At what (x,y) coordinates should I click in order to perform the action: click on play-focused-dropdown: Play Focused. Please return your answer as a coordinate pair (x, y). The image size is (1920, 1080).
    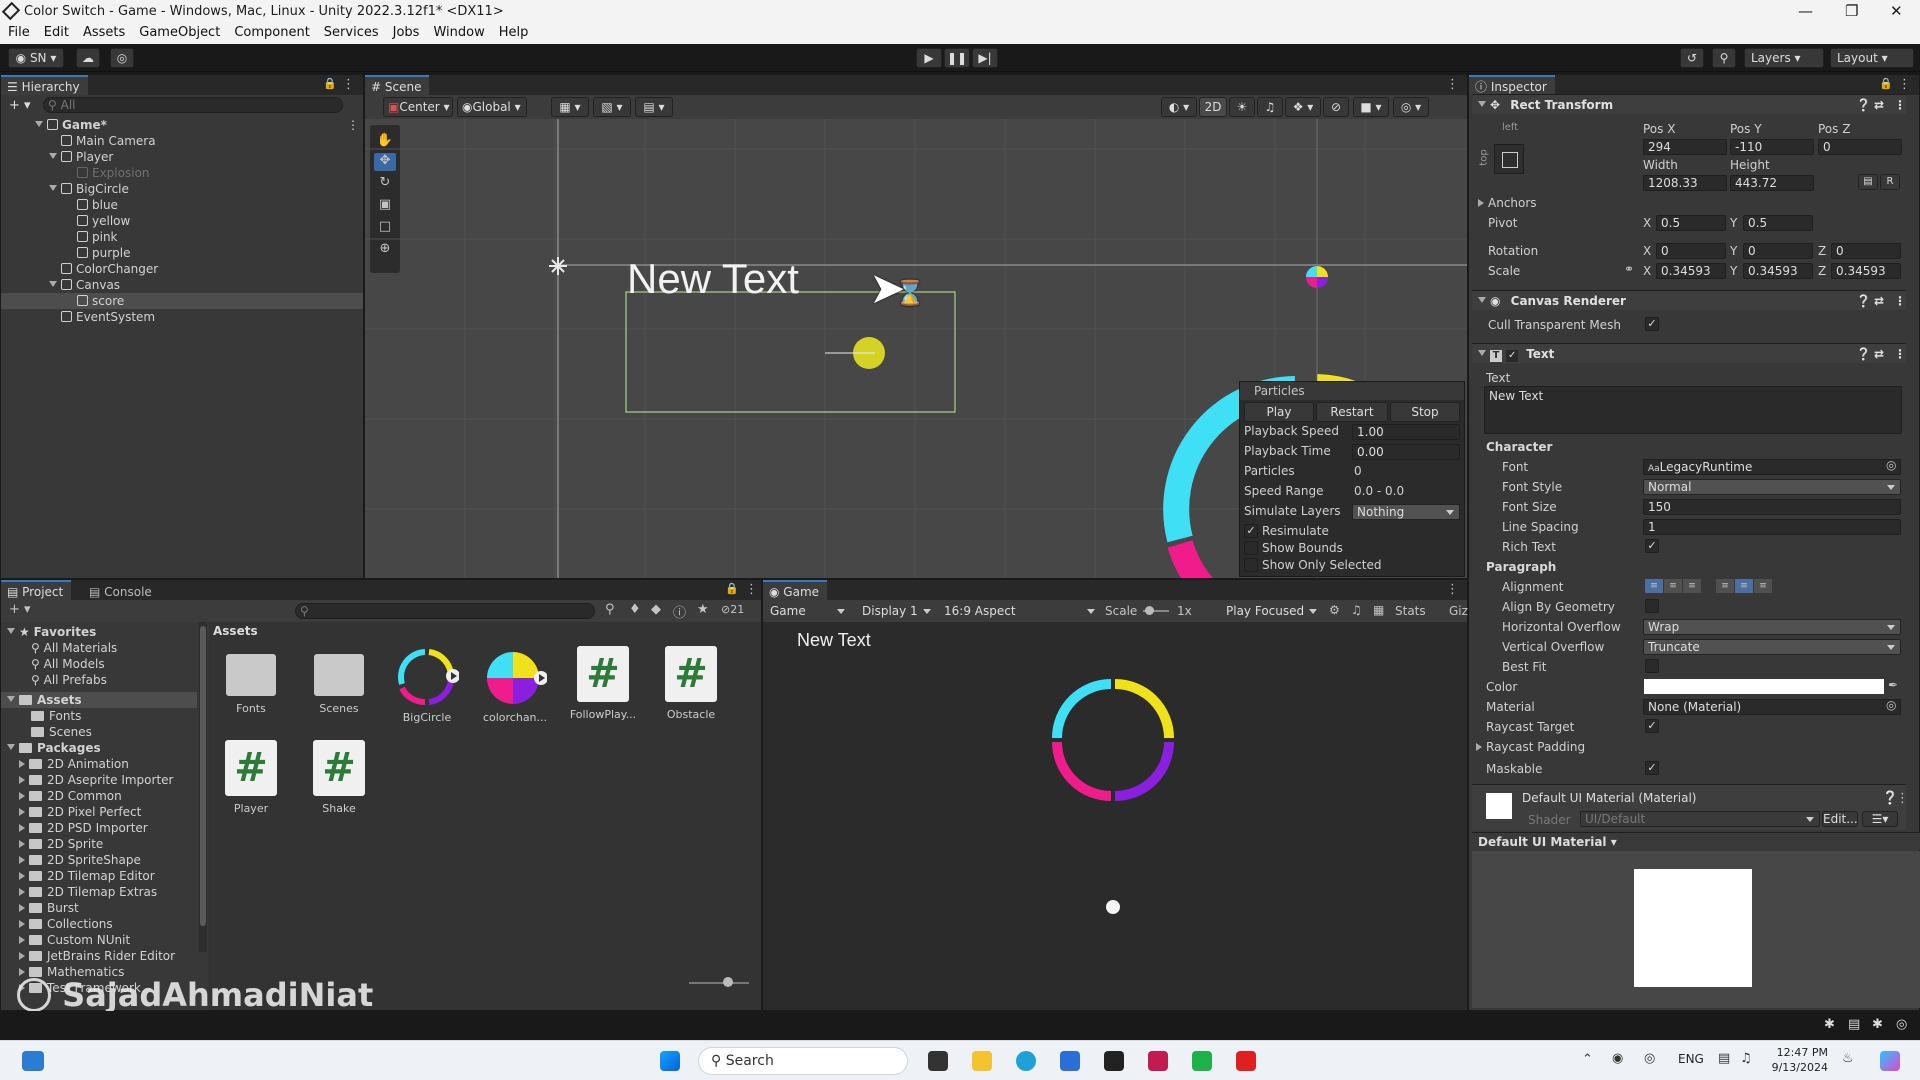
    Looking at the image, I should click on (1272, 611).